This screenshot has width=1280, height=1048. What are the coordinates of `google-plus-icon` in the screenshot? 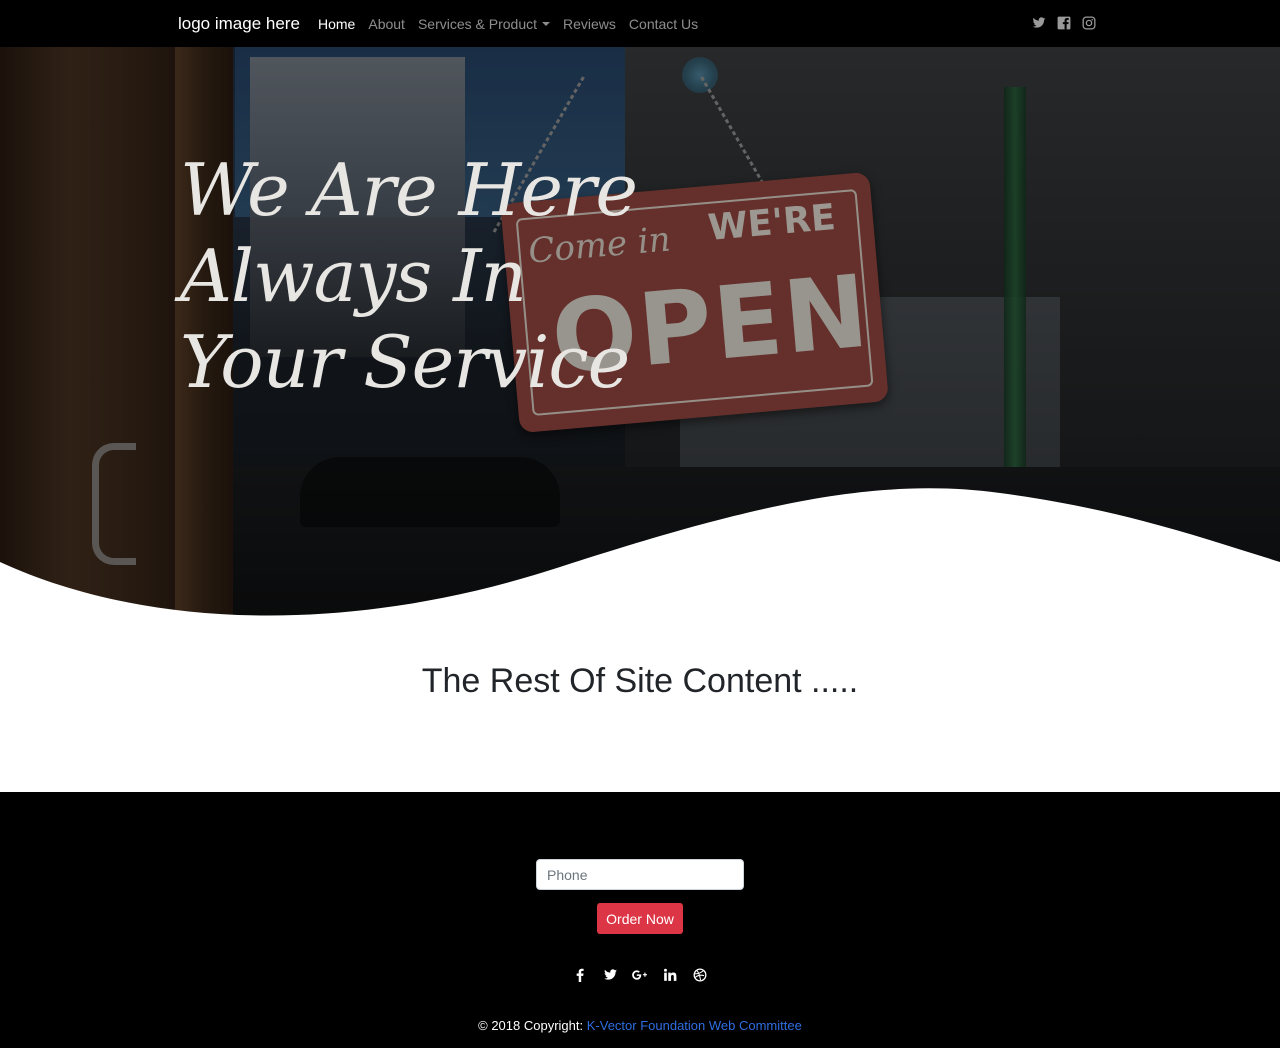 It's located at (640, 977).